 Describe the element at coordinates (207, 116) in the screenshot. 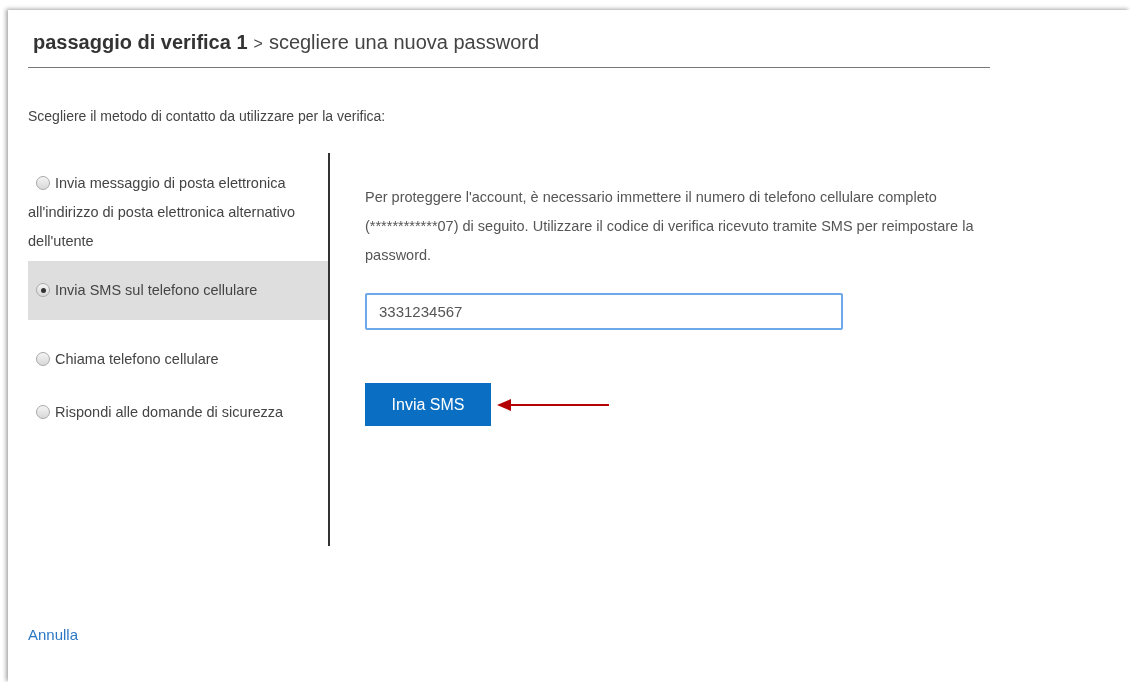

I see `instruction-text: Scegliere il metodo di contatto da utilizzare per la verifica:` at that location.